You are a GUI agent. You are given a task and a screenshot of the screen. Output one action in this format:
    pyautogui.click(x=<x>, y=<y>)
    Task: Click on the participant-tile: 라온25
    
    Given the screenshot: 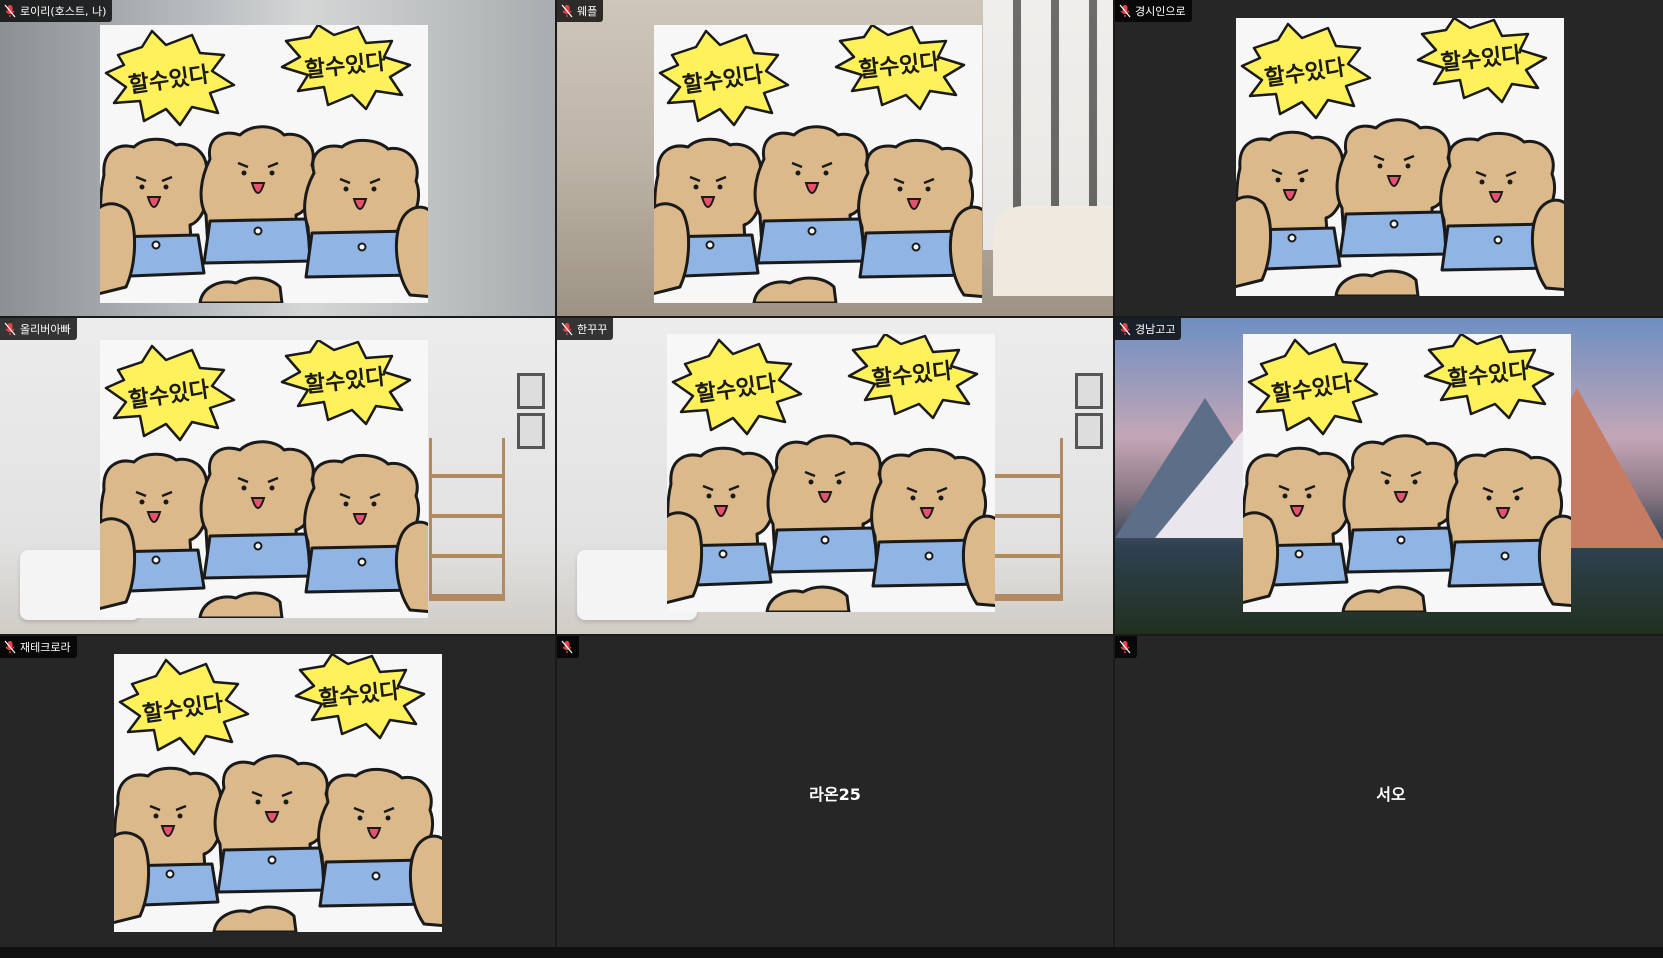 What is the action you would take?
    pyautogui.click(x=835, y=792)
    